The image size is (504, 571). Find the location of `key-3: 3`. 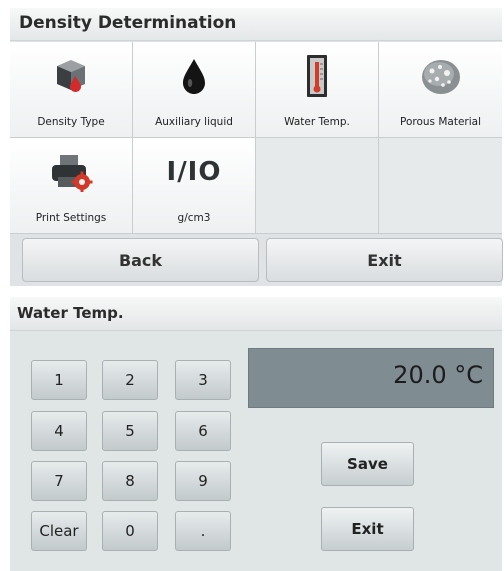

key-3: 3 is located at coordinates (203, 380).